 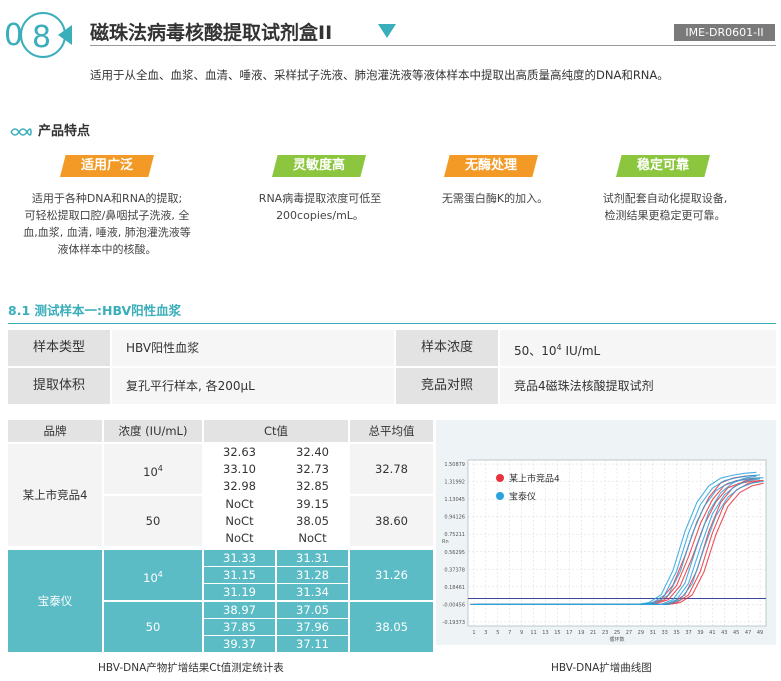 What do you see at coordinates (239, 592) in the screenshot?
I see `ct-value: 31.19` at bounding box center [239, 592].